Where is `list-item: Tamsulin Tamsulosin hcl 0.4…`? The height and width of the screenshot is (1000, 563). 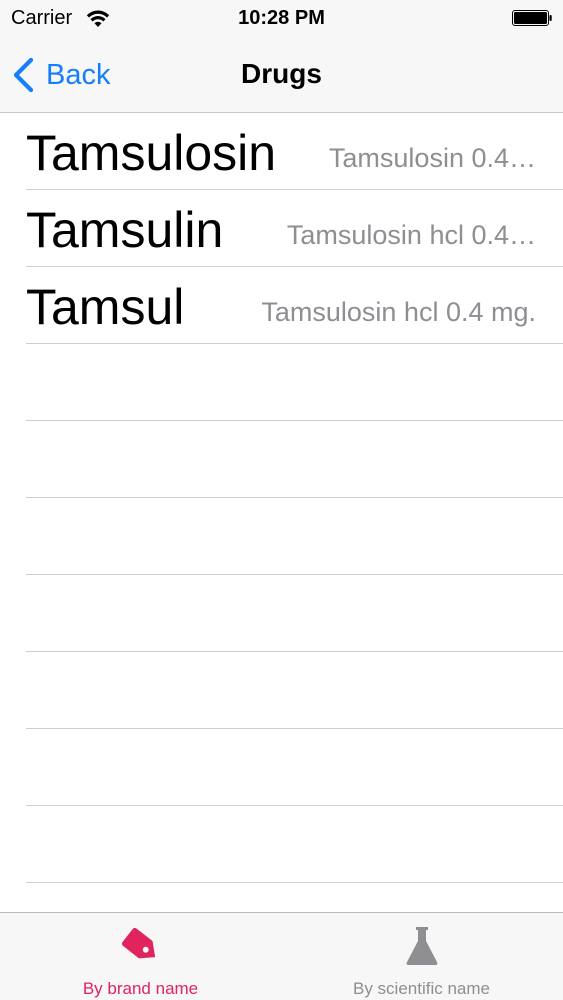 list-item: Tamsulin Tamsulosin hcl 0.4… is located at coordinates (294, 228).